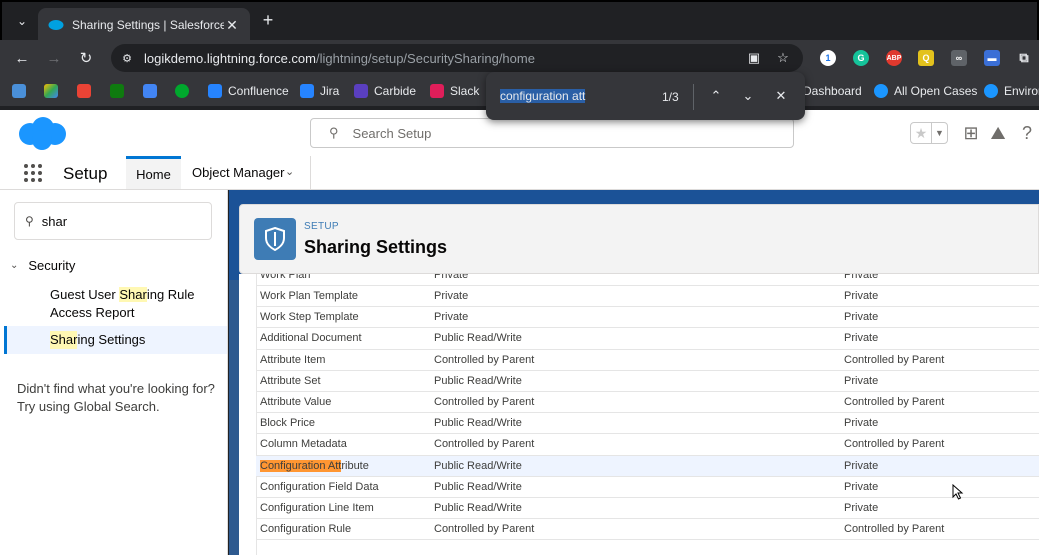 The image size is (1039, 555). What do you see at coordinates (33, 173) in the screenshot?
I see `app-launcher-icon` at bounding box center [33, 173].